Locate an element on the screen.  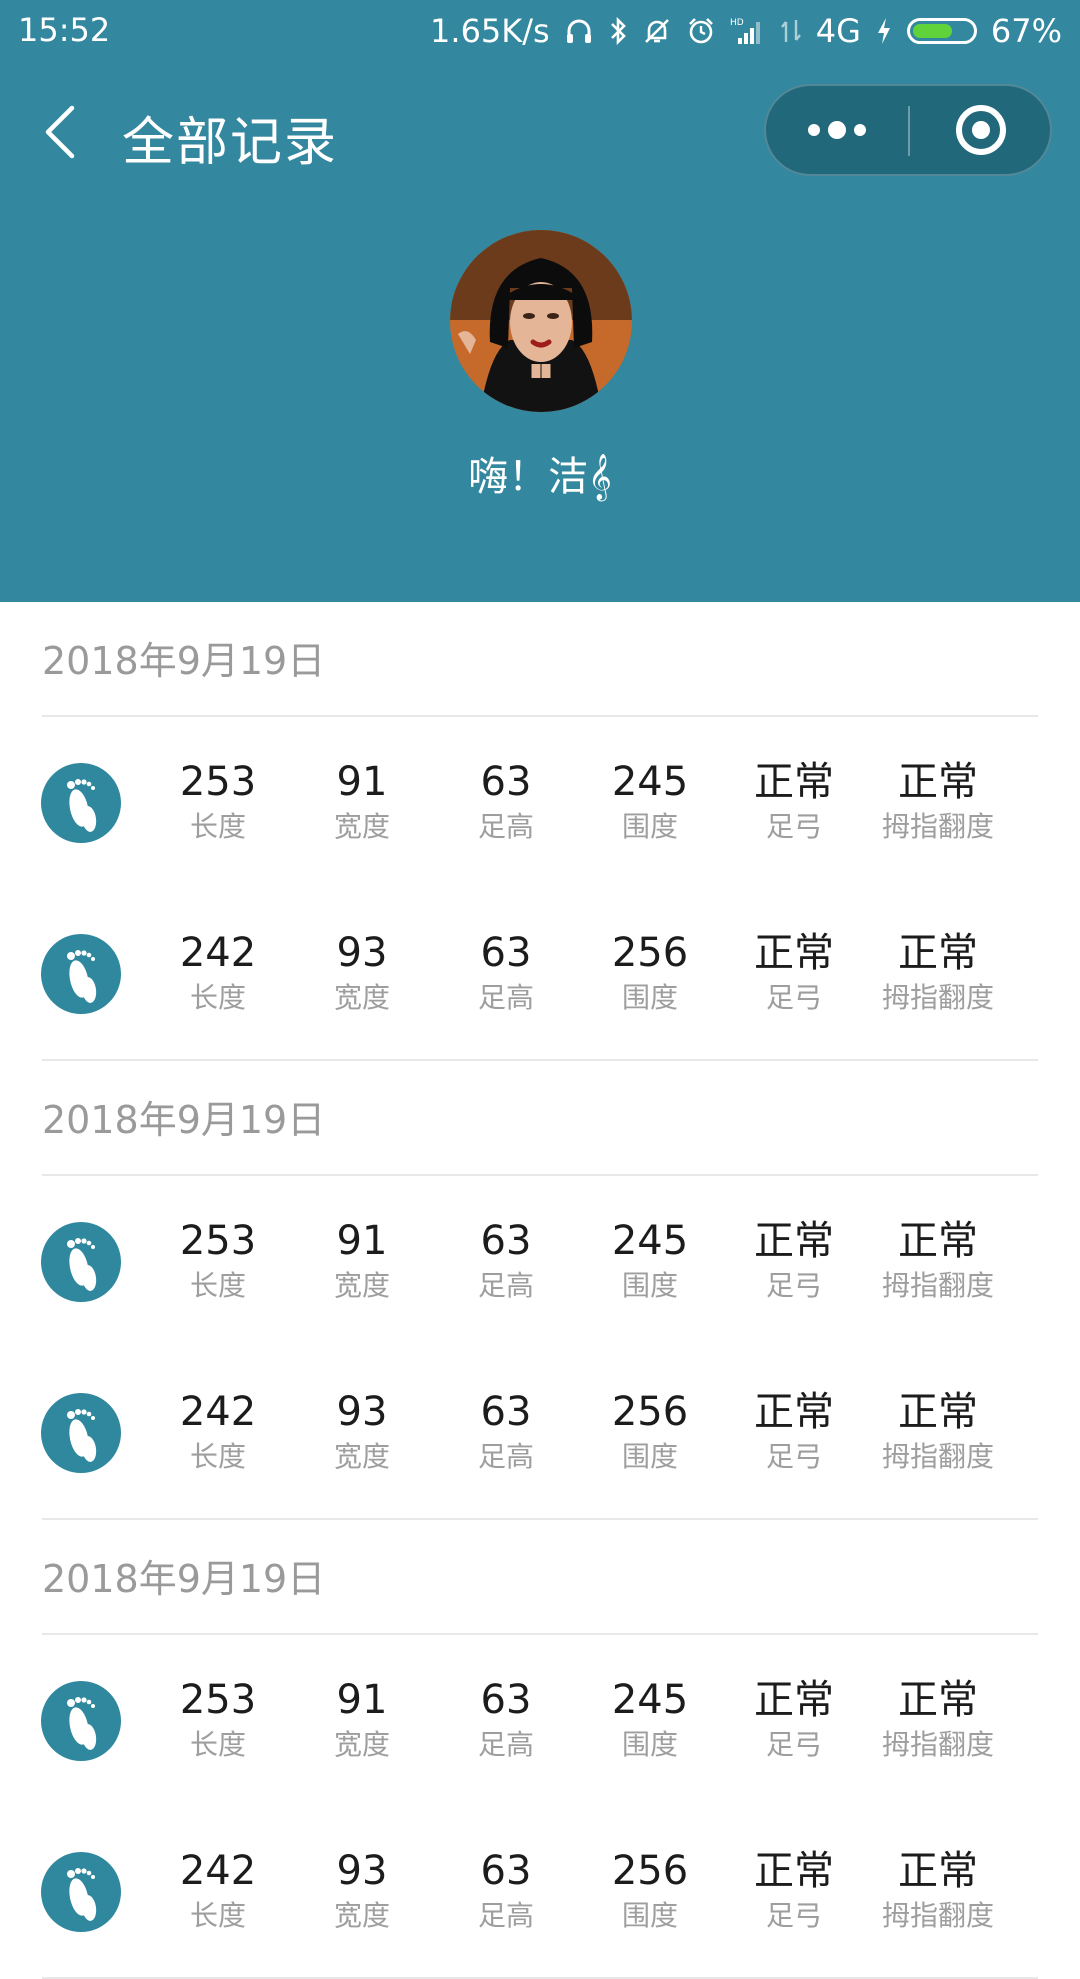
more-dots-icon is located at coordinates (837, 130).